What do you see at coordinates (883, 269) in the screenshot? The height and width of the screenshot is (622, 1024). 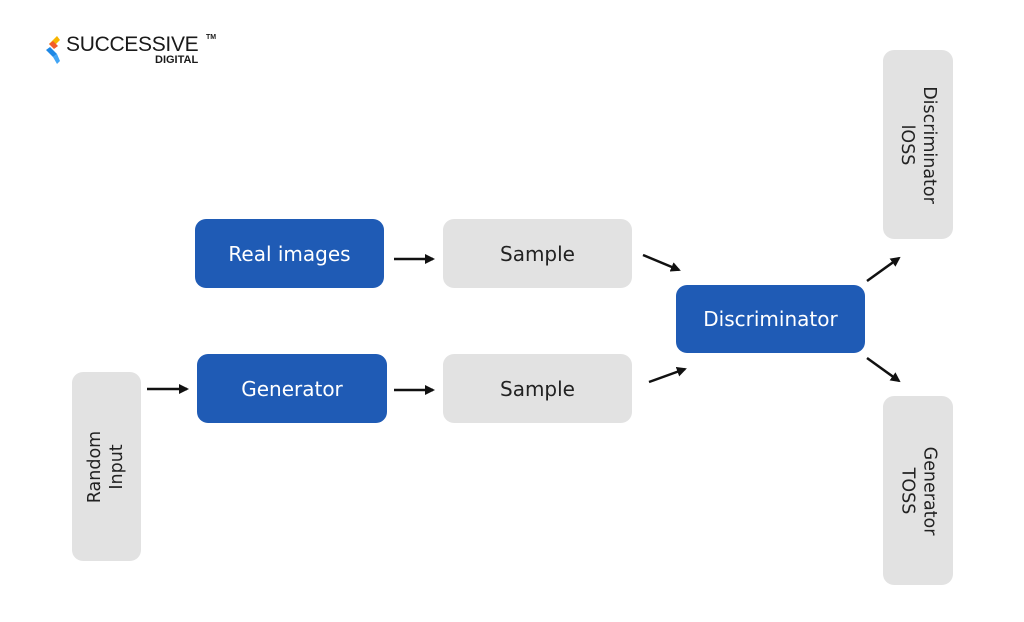 I see `arrow-discriminator-to-discriminator-loss` at bounding box center [883, 269].